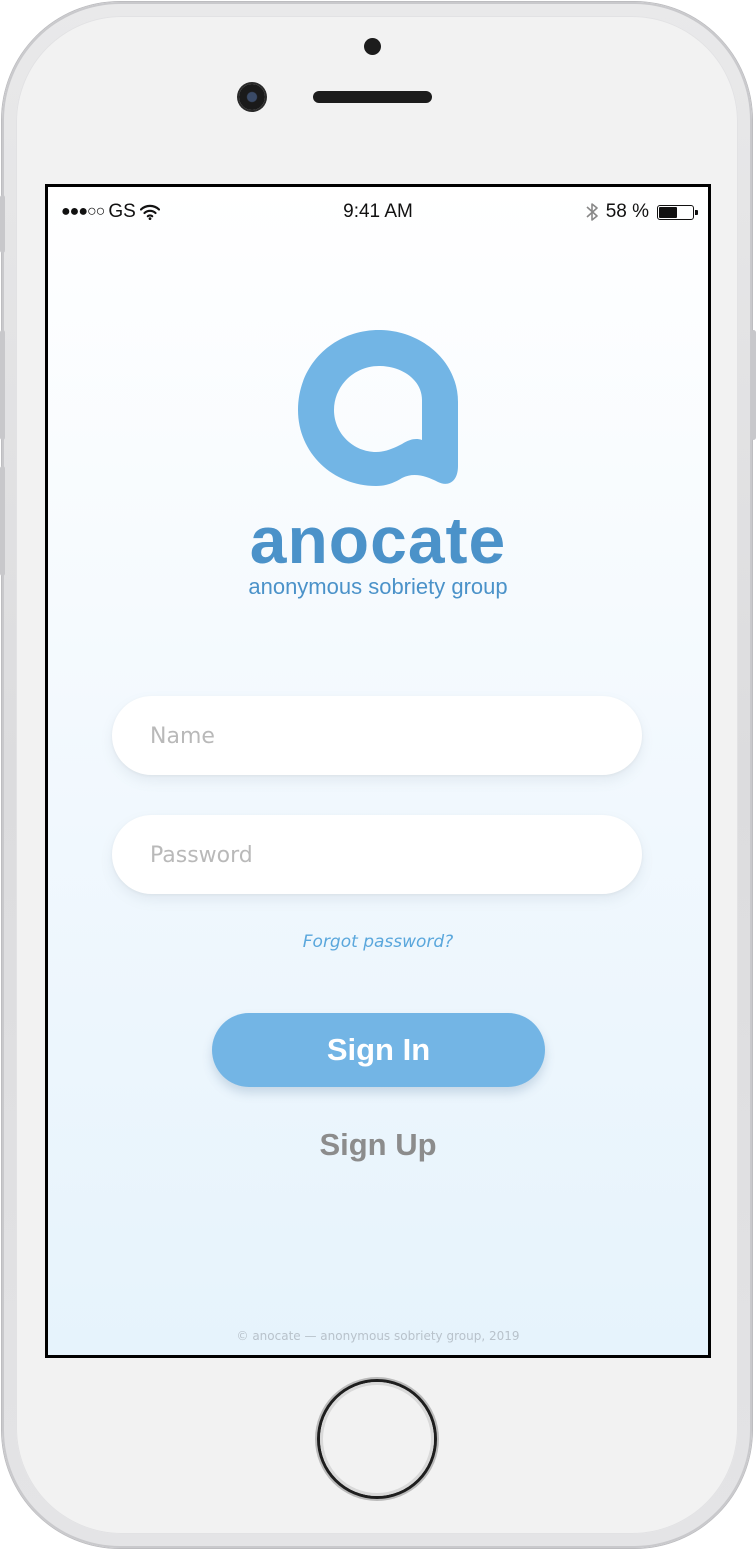 Image resolution: width=756 pixels, height=1552 pixels. What do you see at coordinates (252, 97) in the screenshot?
I see `front-camera-icon` at bounding box center [252, 97].